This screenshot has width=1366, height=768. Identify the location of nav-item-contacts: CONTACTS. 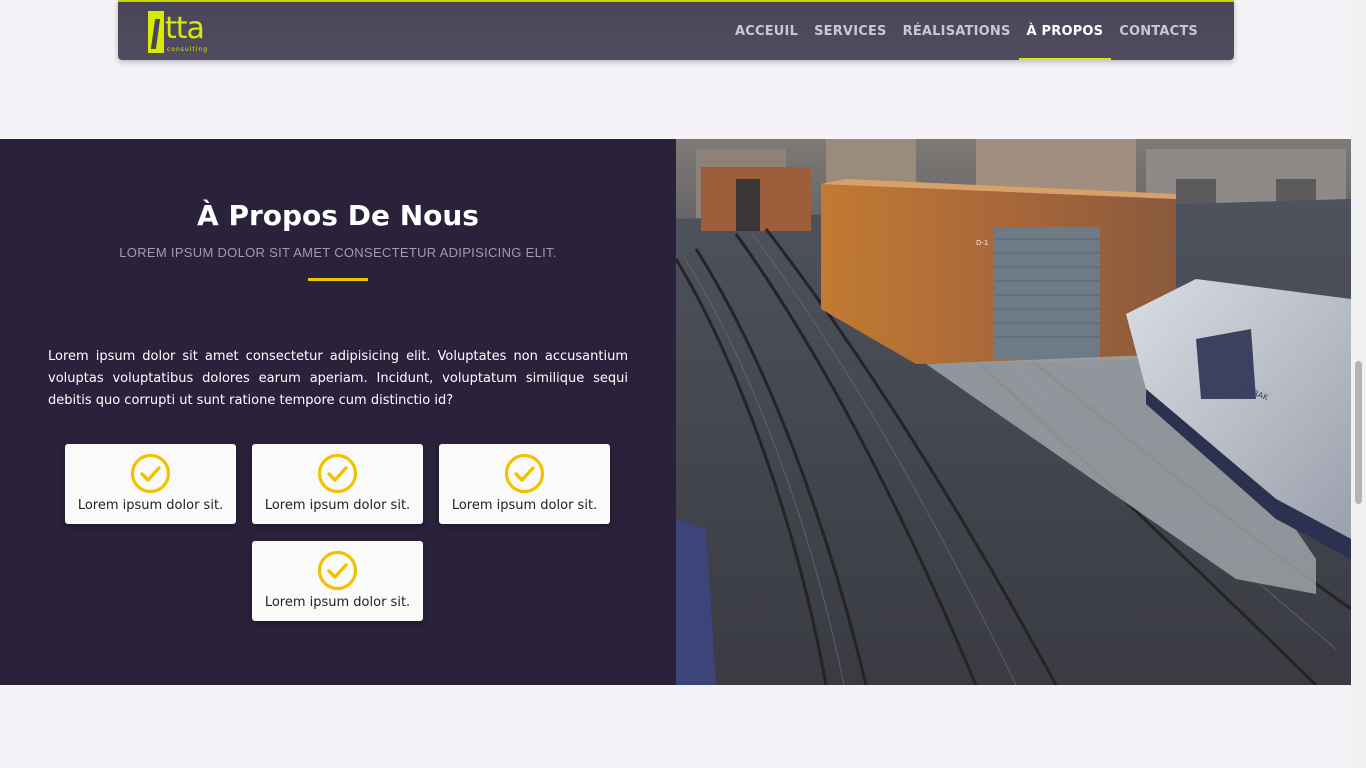
(1158, 31).